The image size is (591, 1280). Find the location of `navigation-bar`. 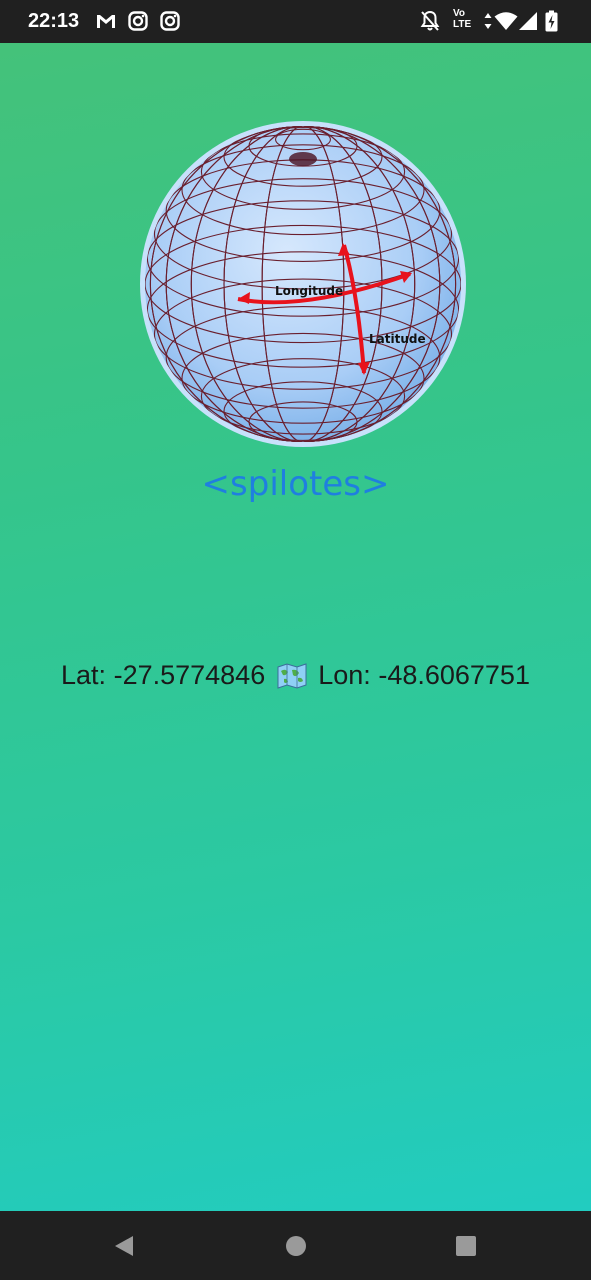

navigation-bar is located at coordinates (295, 1245).